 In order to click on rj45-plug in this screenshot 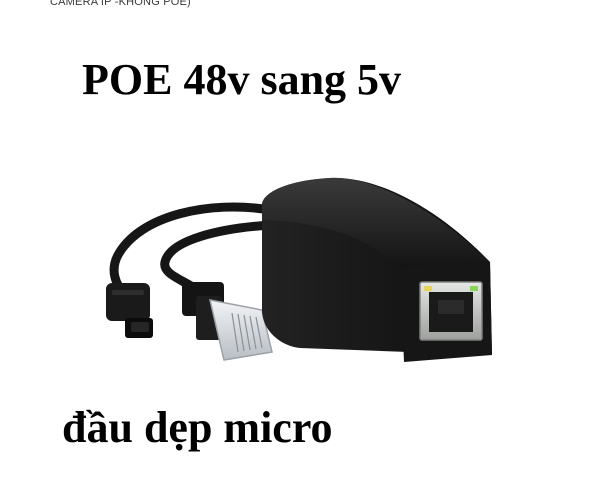, I will do `click(227, 321)`.